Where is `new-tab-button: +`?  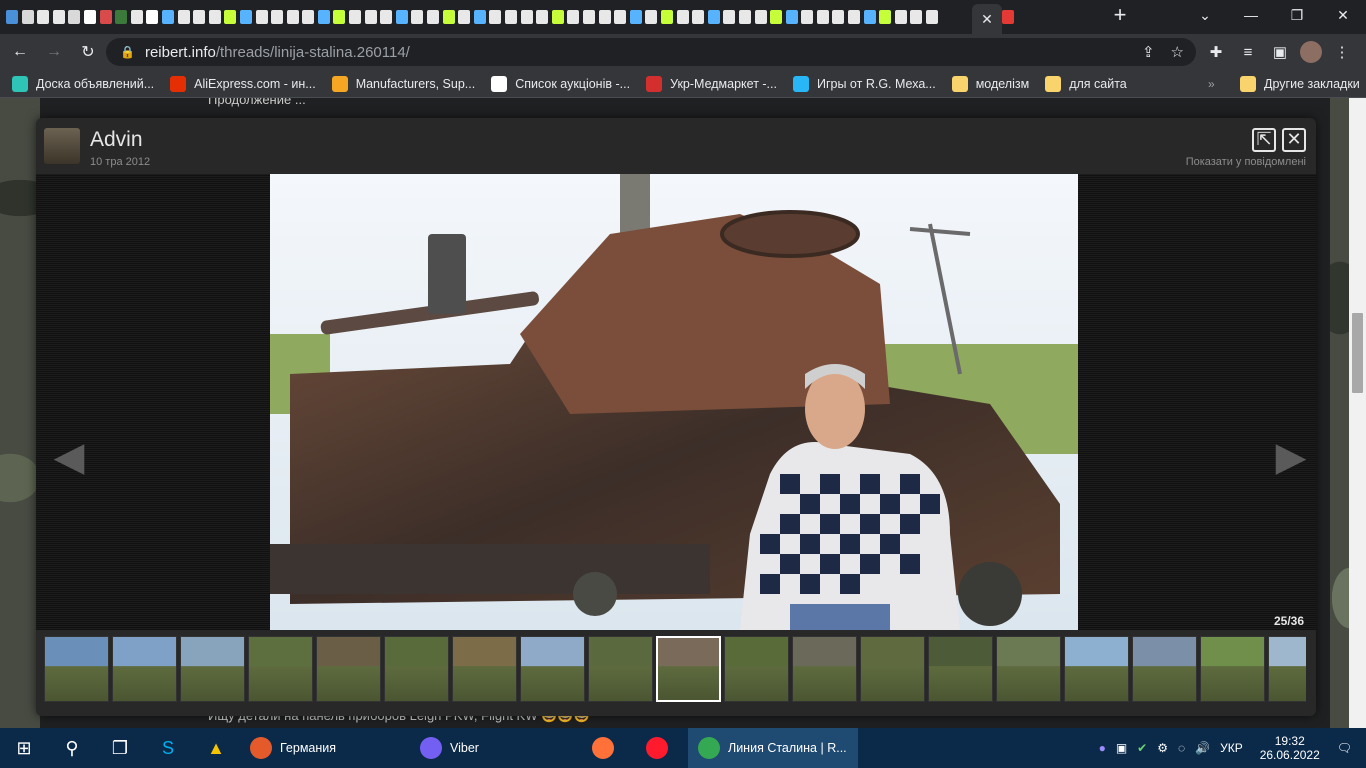 new-tab-button: + is located at coordinates (1120, 16).